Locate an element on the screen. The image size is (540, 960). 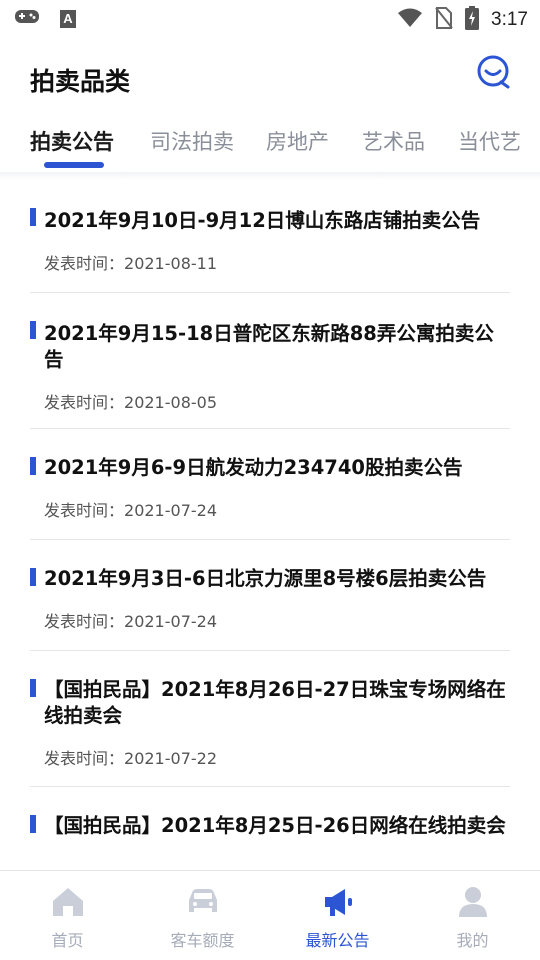
tab-judicial-auction: 司法拍卖 is located at coordinates (192, 141).